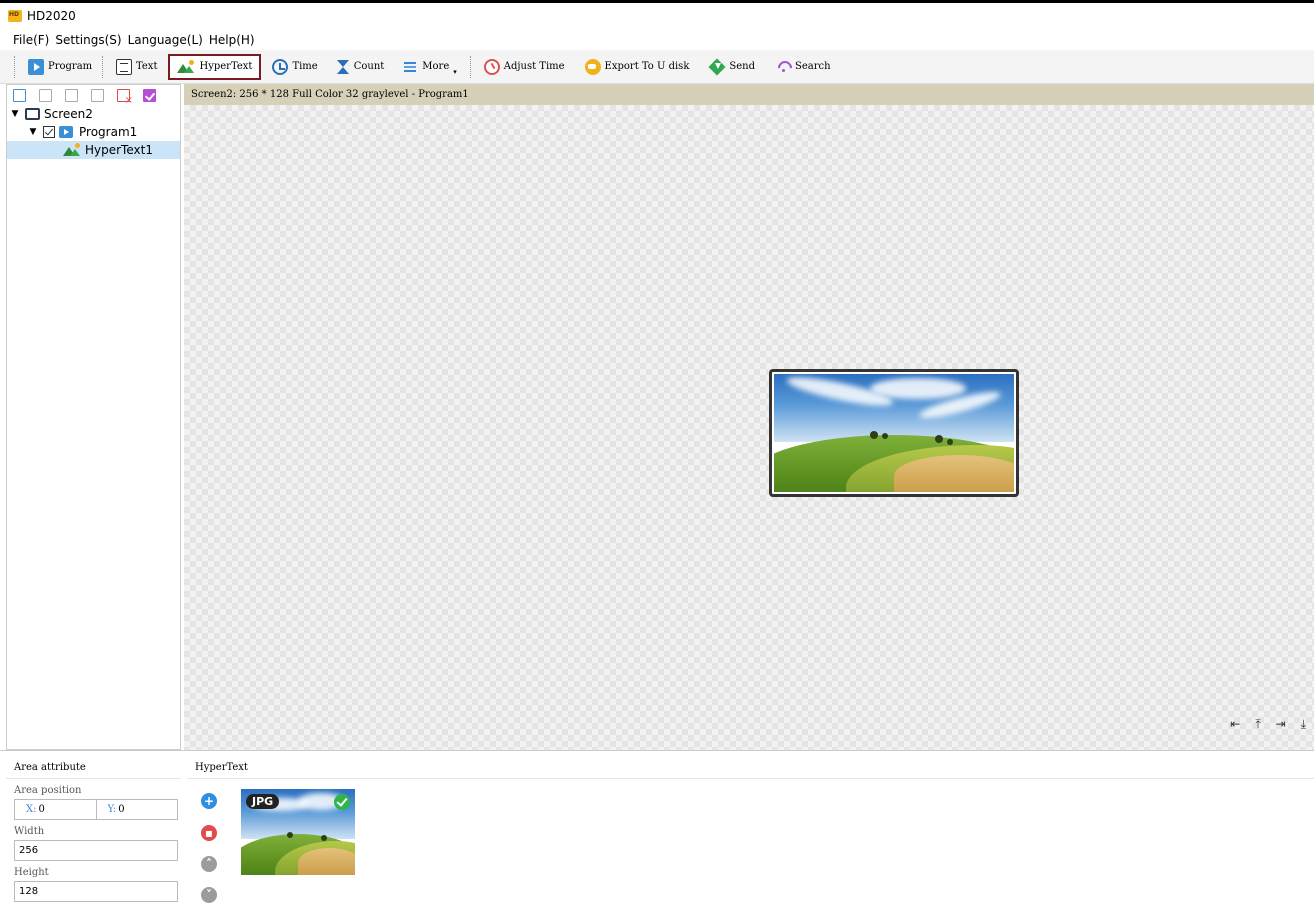  I want to click on monitor-icon, so click(32, 114).